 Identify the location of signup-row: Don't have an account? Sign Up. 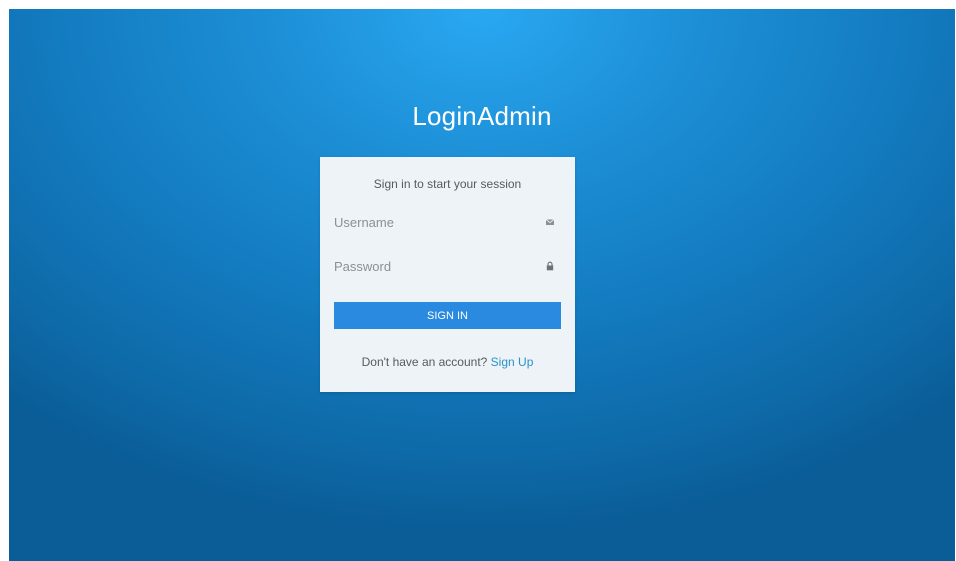
(447, 362).